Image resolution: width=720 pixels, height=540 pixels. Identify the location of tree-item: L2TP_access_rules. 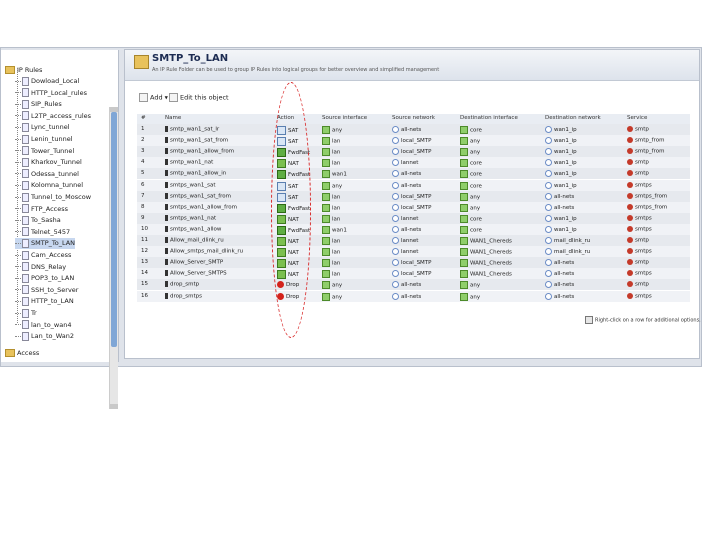
(53, 116).